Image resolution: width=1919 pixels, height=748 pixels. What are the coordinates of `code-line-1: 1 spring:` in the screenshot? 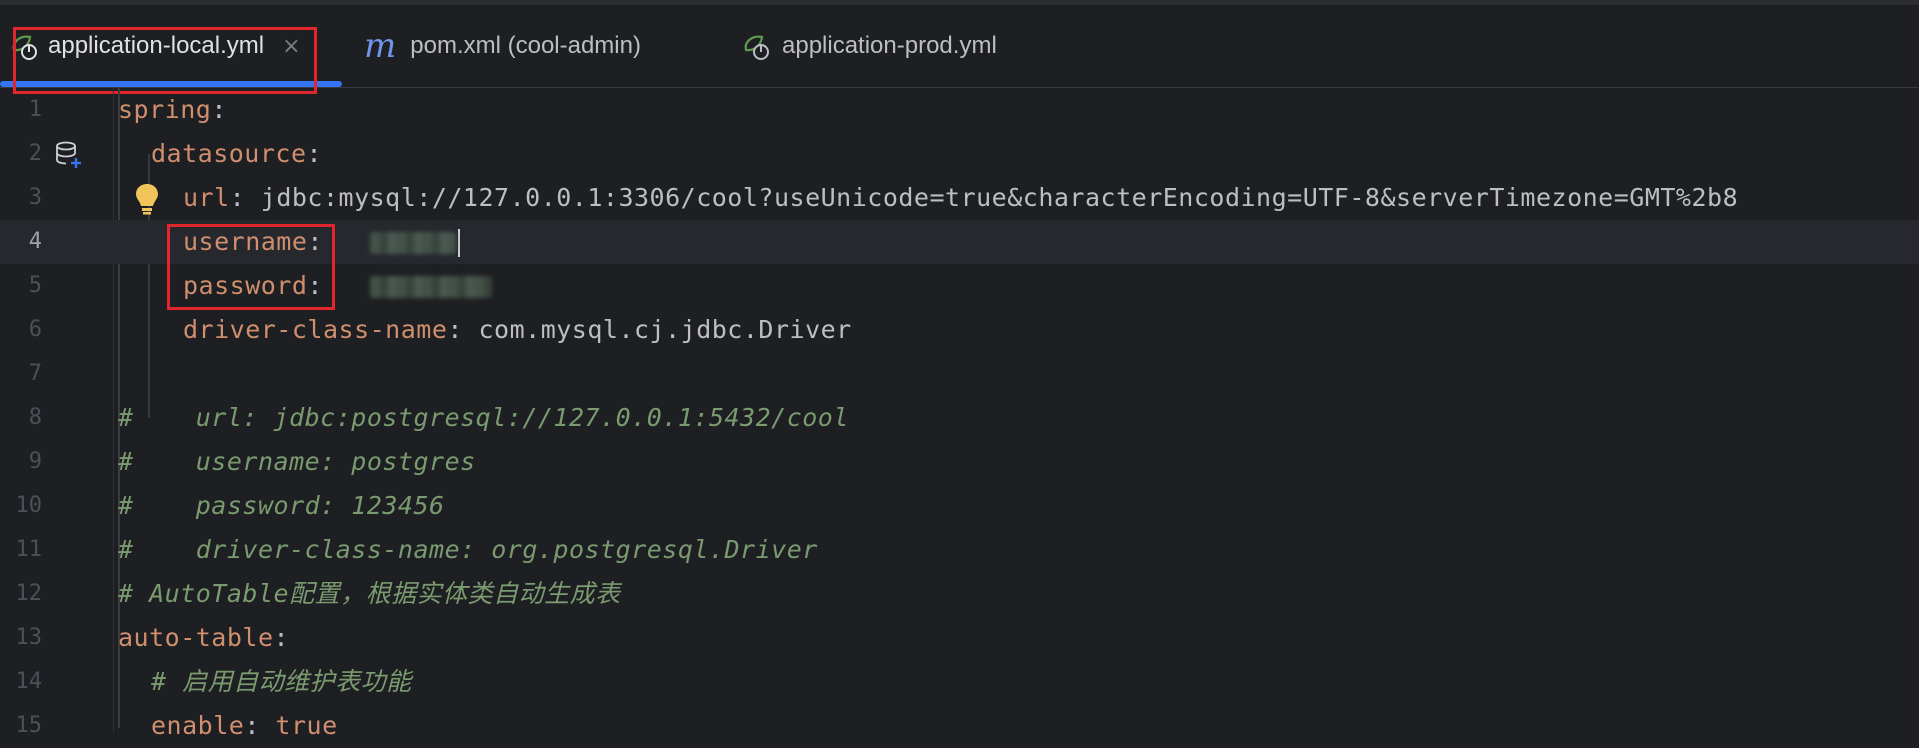 It's located at (959, 110).